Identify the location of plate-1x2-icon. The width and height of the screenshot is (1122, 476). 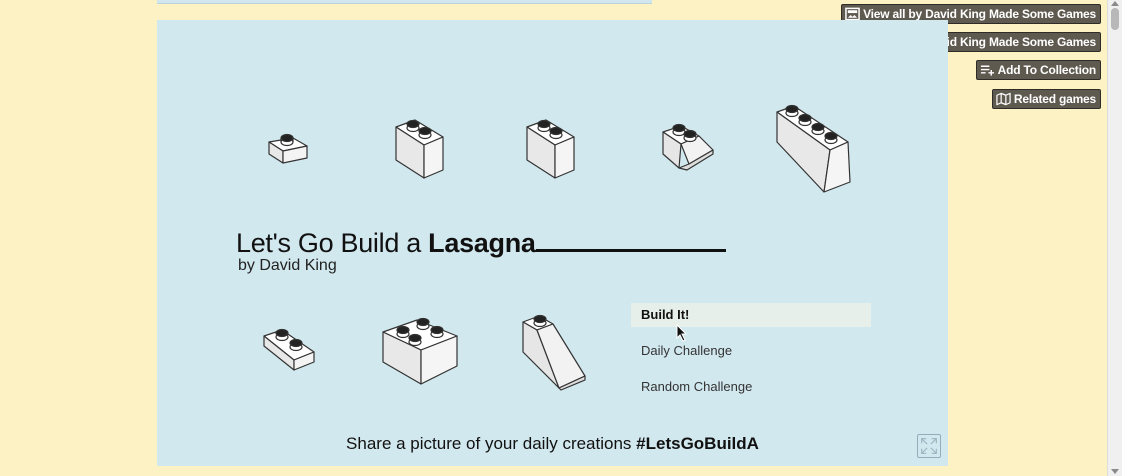
(289, 349).